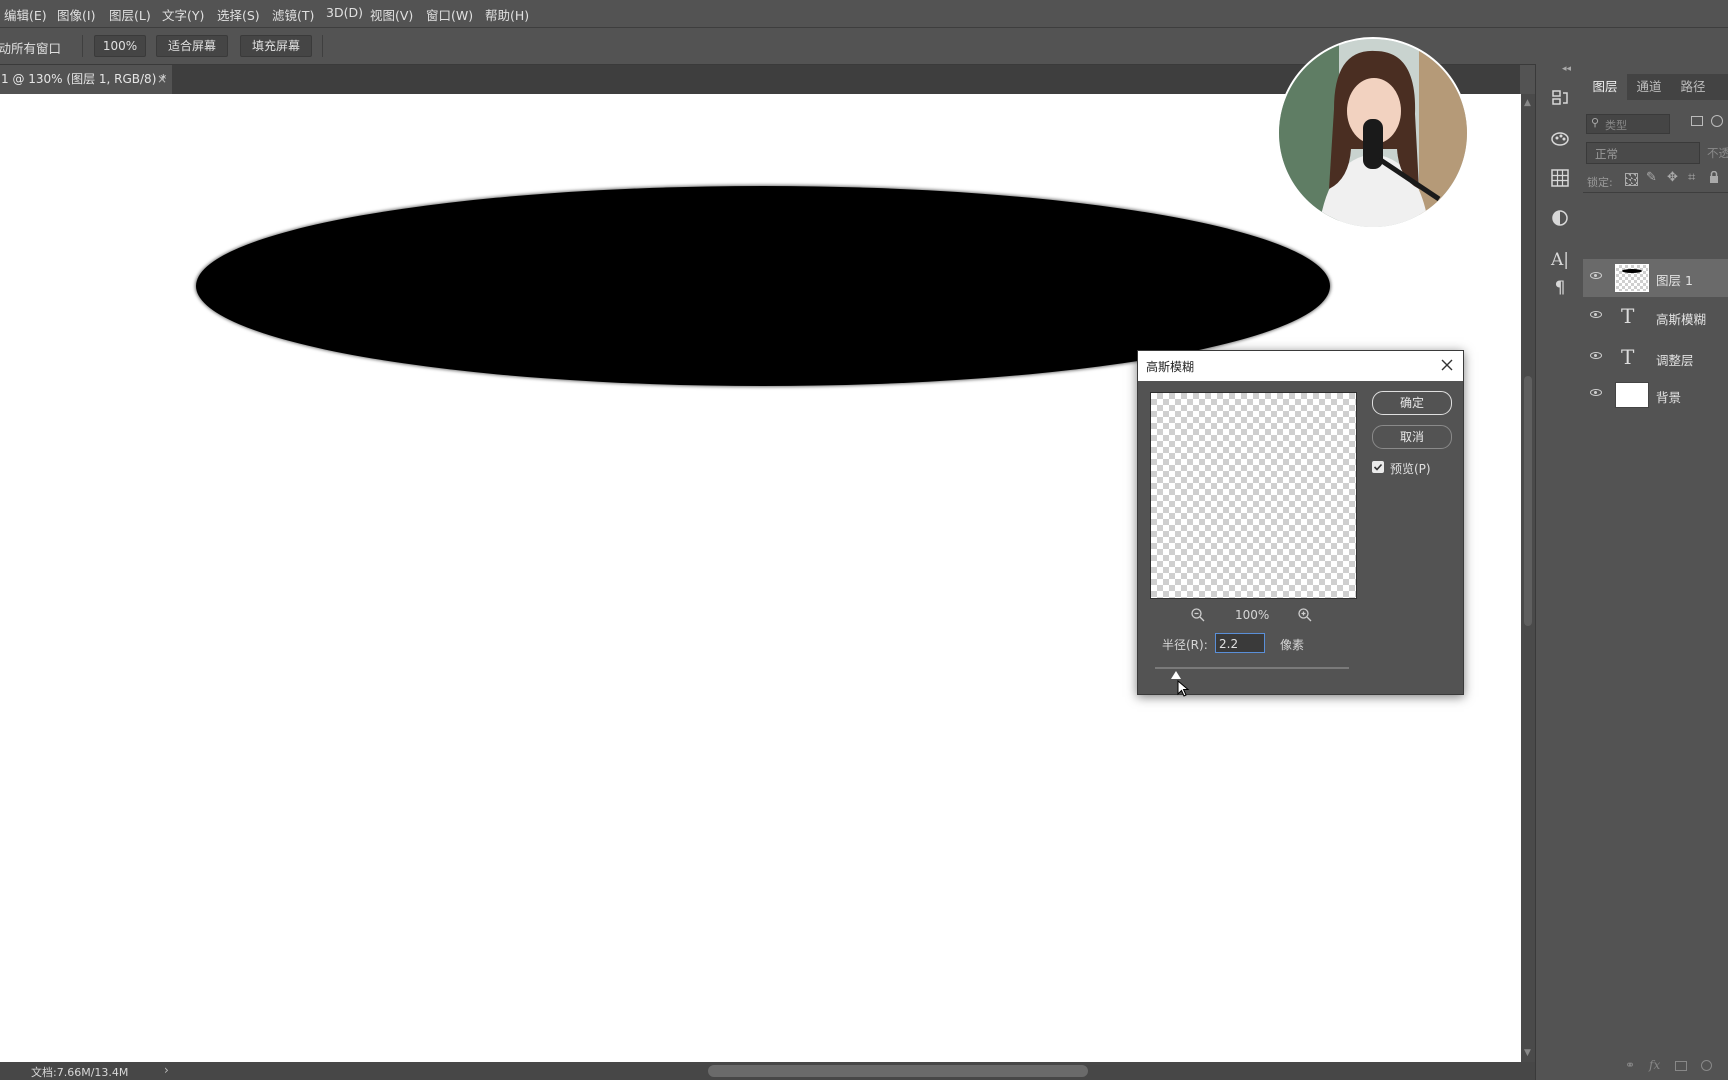  Describe the element at coordinates (1632, 271) in the screenshot. I see `thumbnail-ellipse` at that location.